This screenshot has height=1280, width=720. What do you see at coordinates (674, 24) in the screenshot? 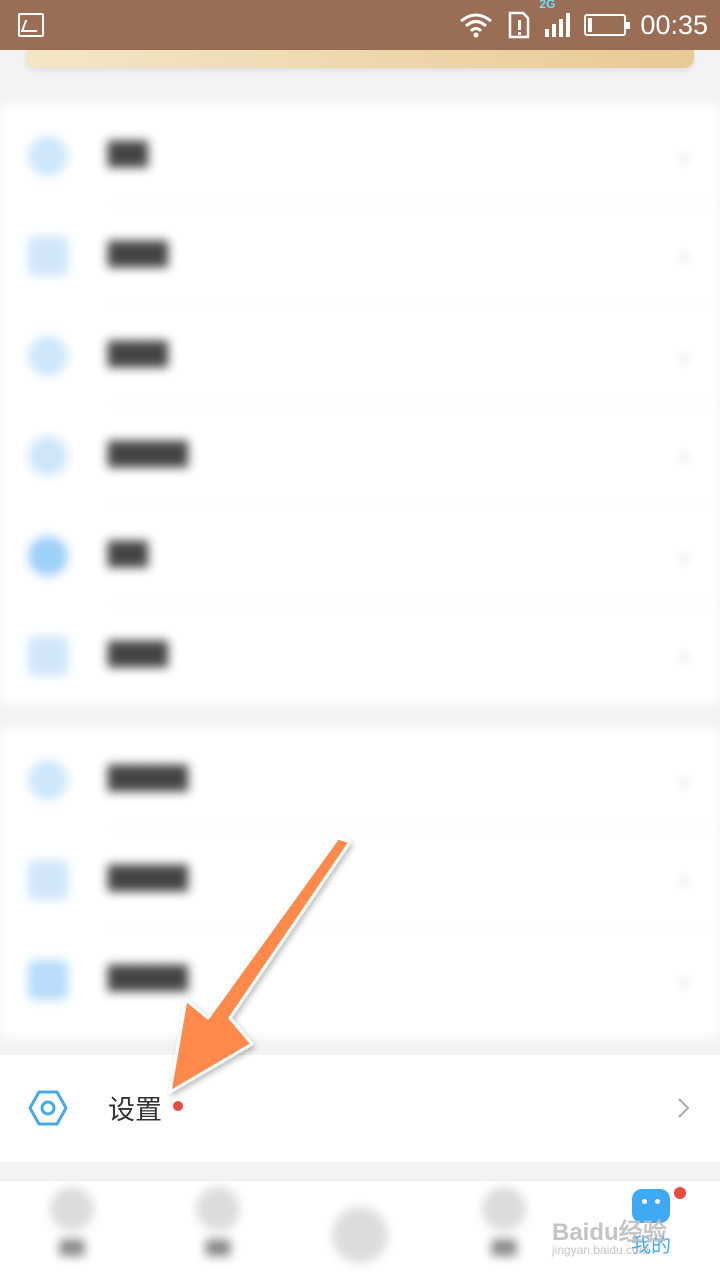
I see `clock: 00:35` at bounding box center [674, 24].